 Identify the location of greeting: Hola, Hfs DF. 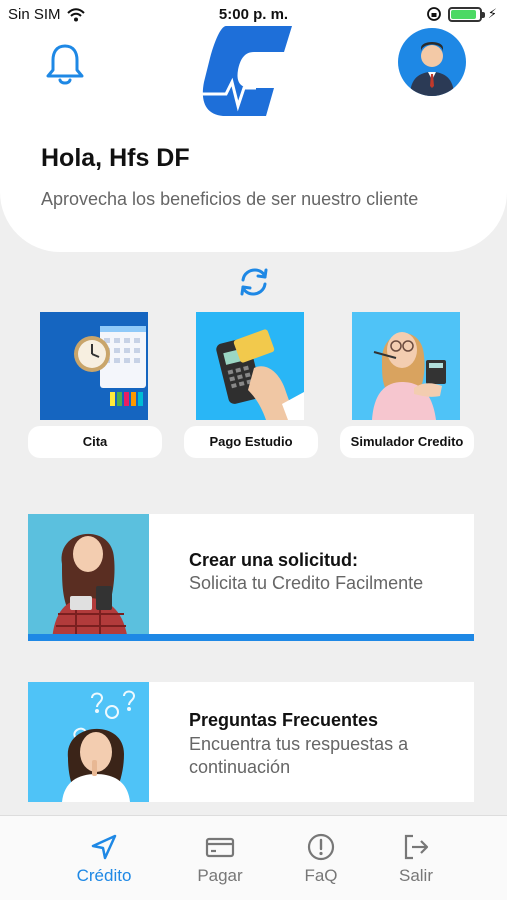
(115, 158).